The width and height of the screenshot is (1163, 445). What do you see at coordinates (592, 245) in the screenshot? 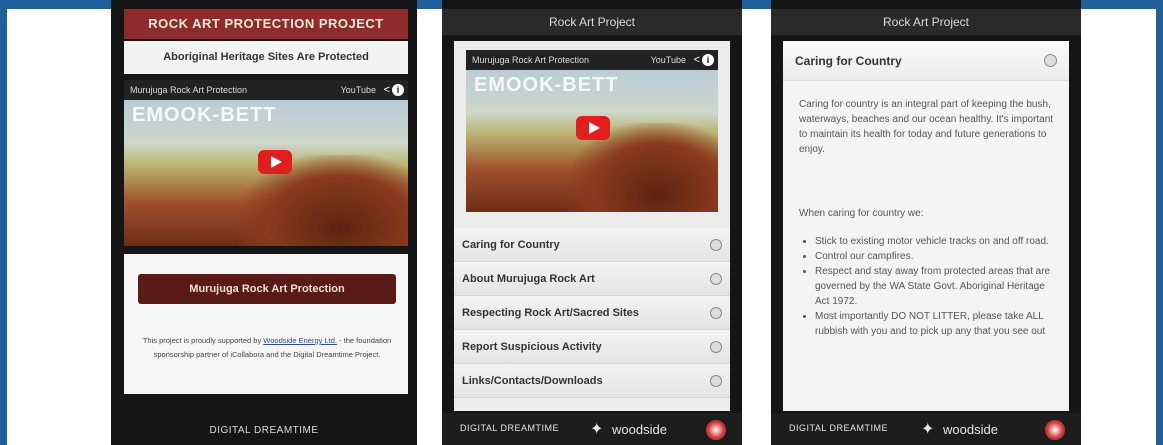
I see `menu-item-caring-for-country: Caring for Country` at bounding box center [592, 245].